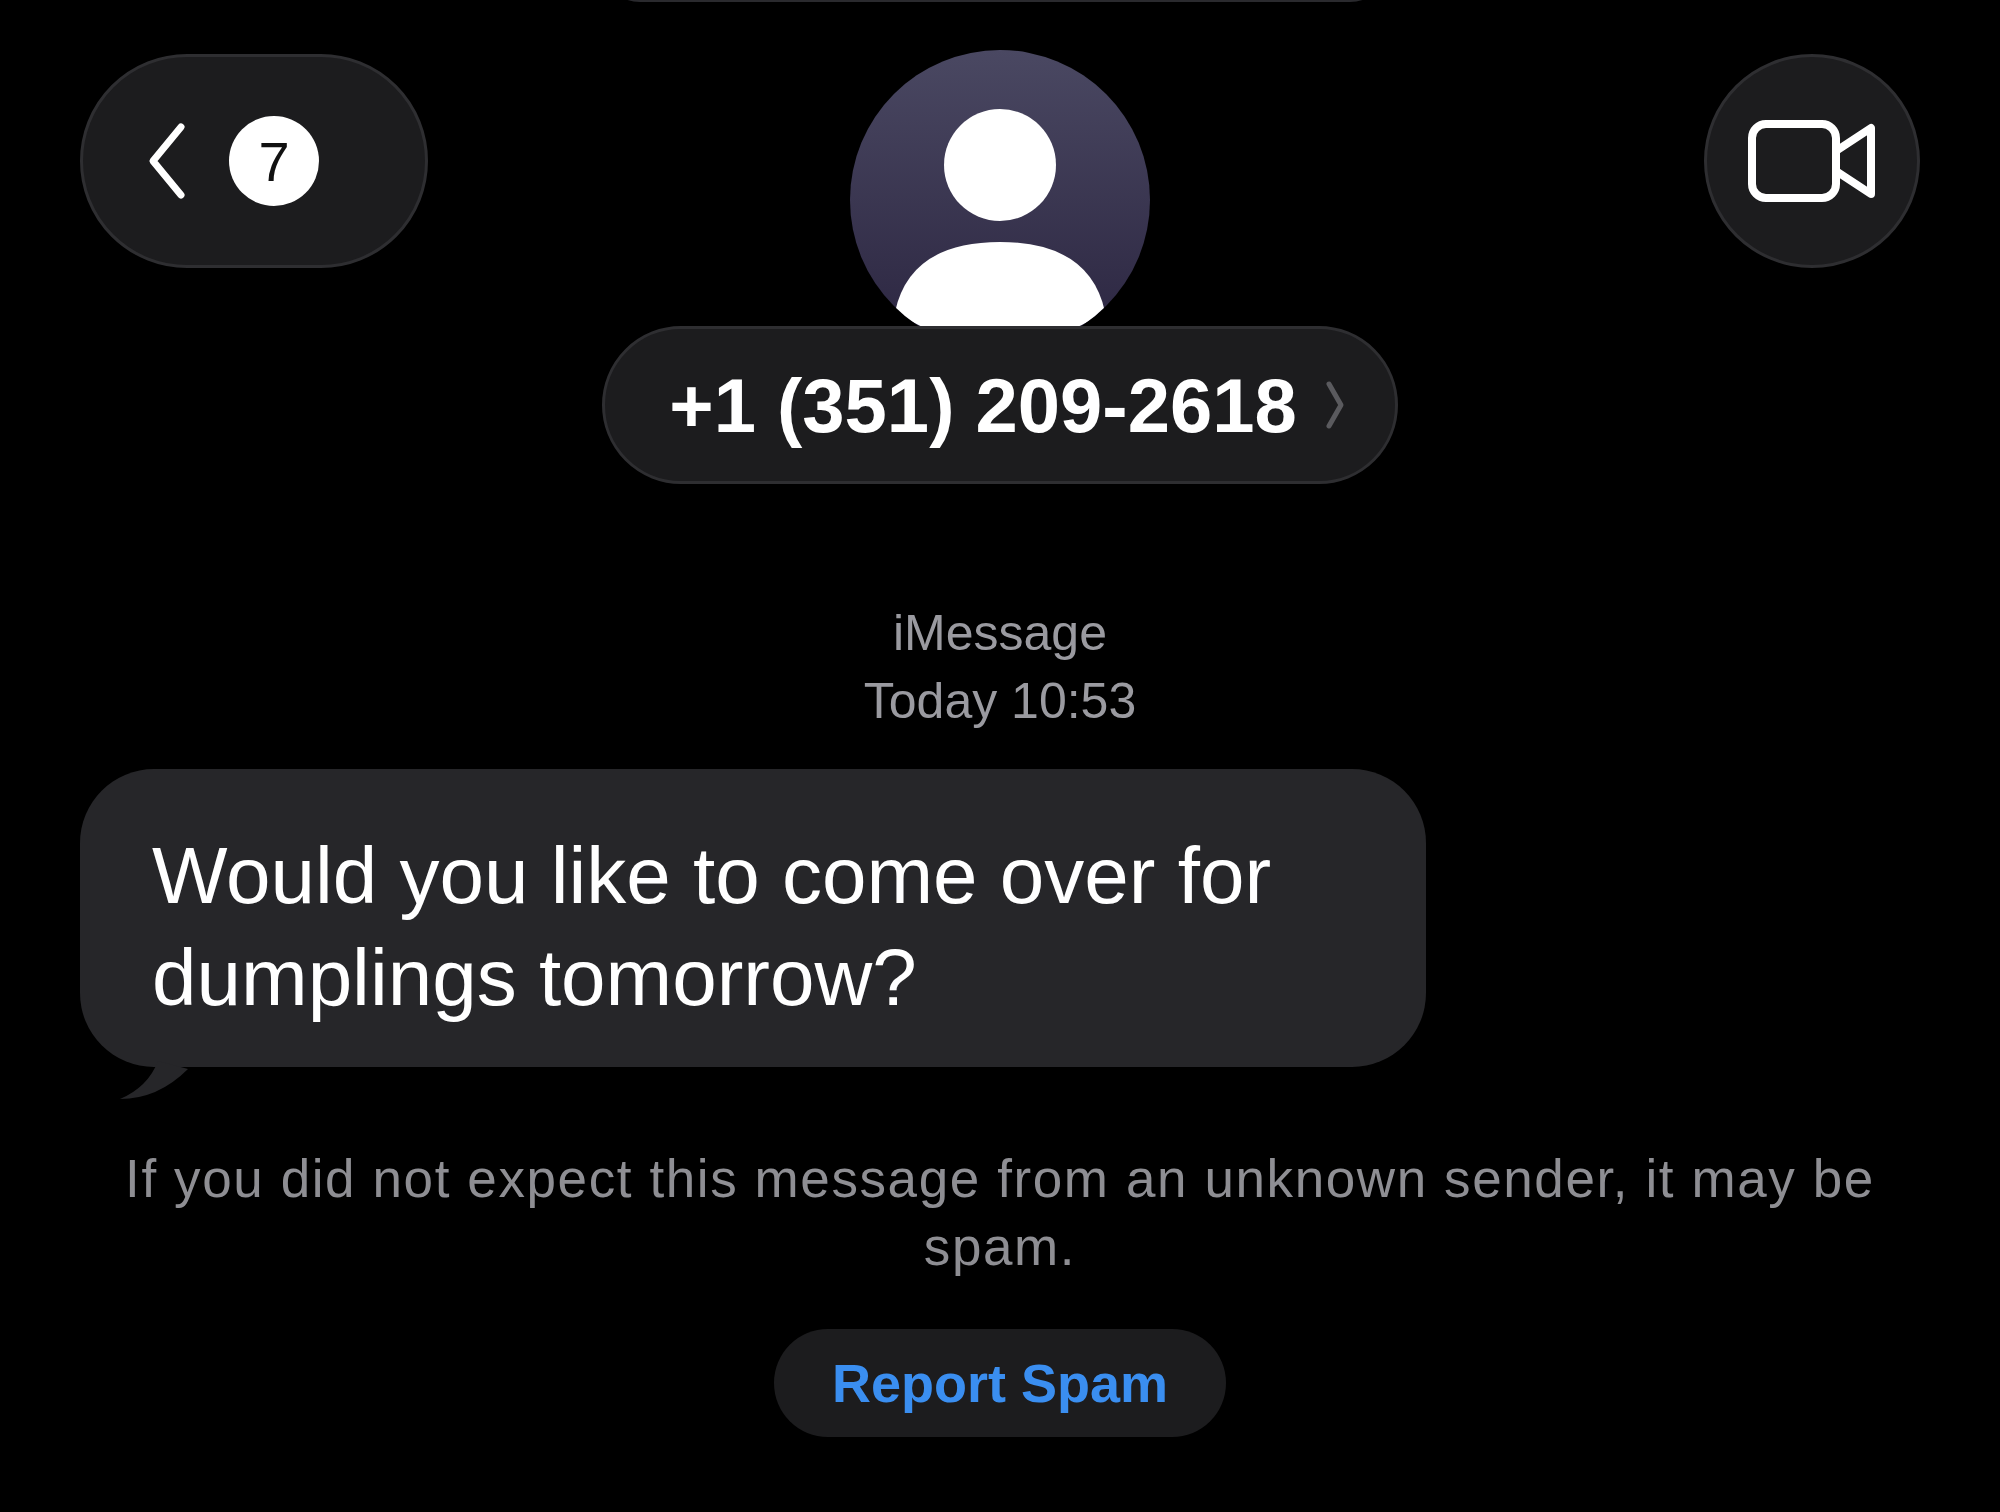  I want to click on back-button: 7, so click(254, 161).